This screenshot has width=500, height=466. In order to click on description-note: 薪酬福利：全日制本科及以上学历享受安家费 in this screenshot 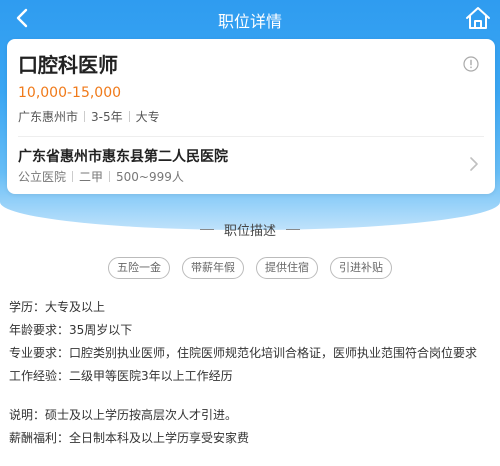, I will do `click(129, 438)`.